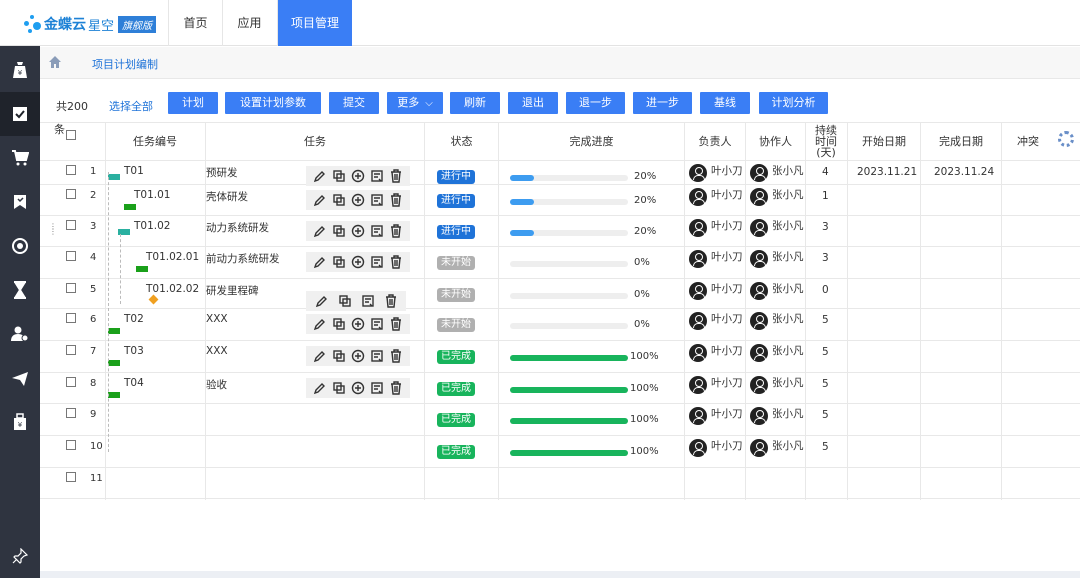  Describe the element at coordinates (725, 103) in the screenshot. I see `baseline-button: 基线` at that location.